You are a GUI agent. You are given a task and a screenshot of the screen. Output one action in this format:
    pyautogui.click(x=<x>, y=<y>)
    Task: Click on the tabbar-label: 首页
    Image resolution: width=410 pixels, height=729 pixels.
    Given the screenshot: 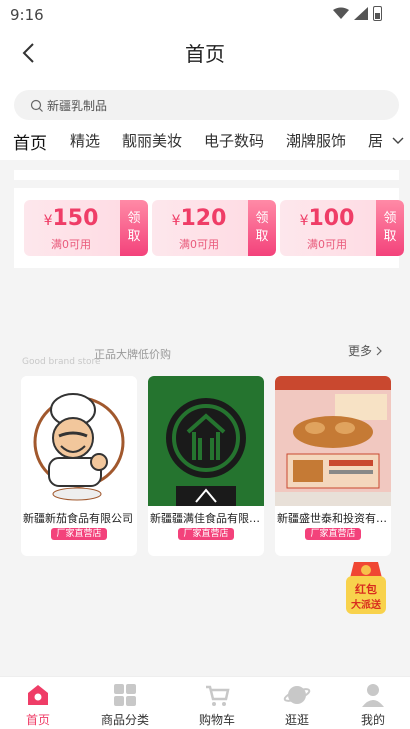 What is the action you would take?
    pyautogui.click(x=37, y=720)
    